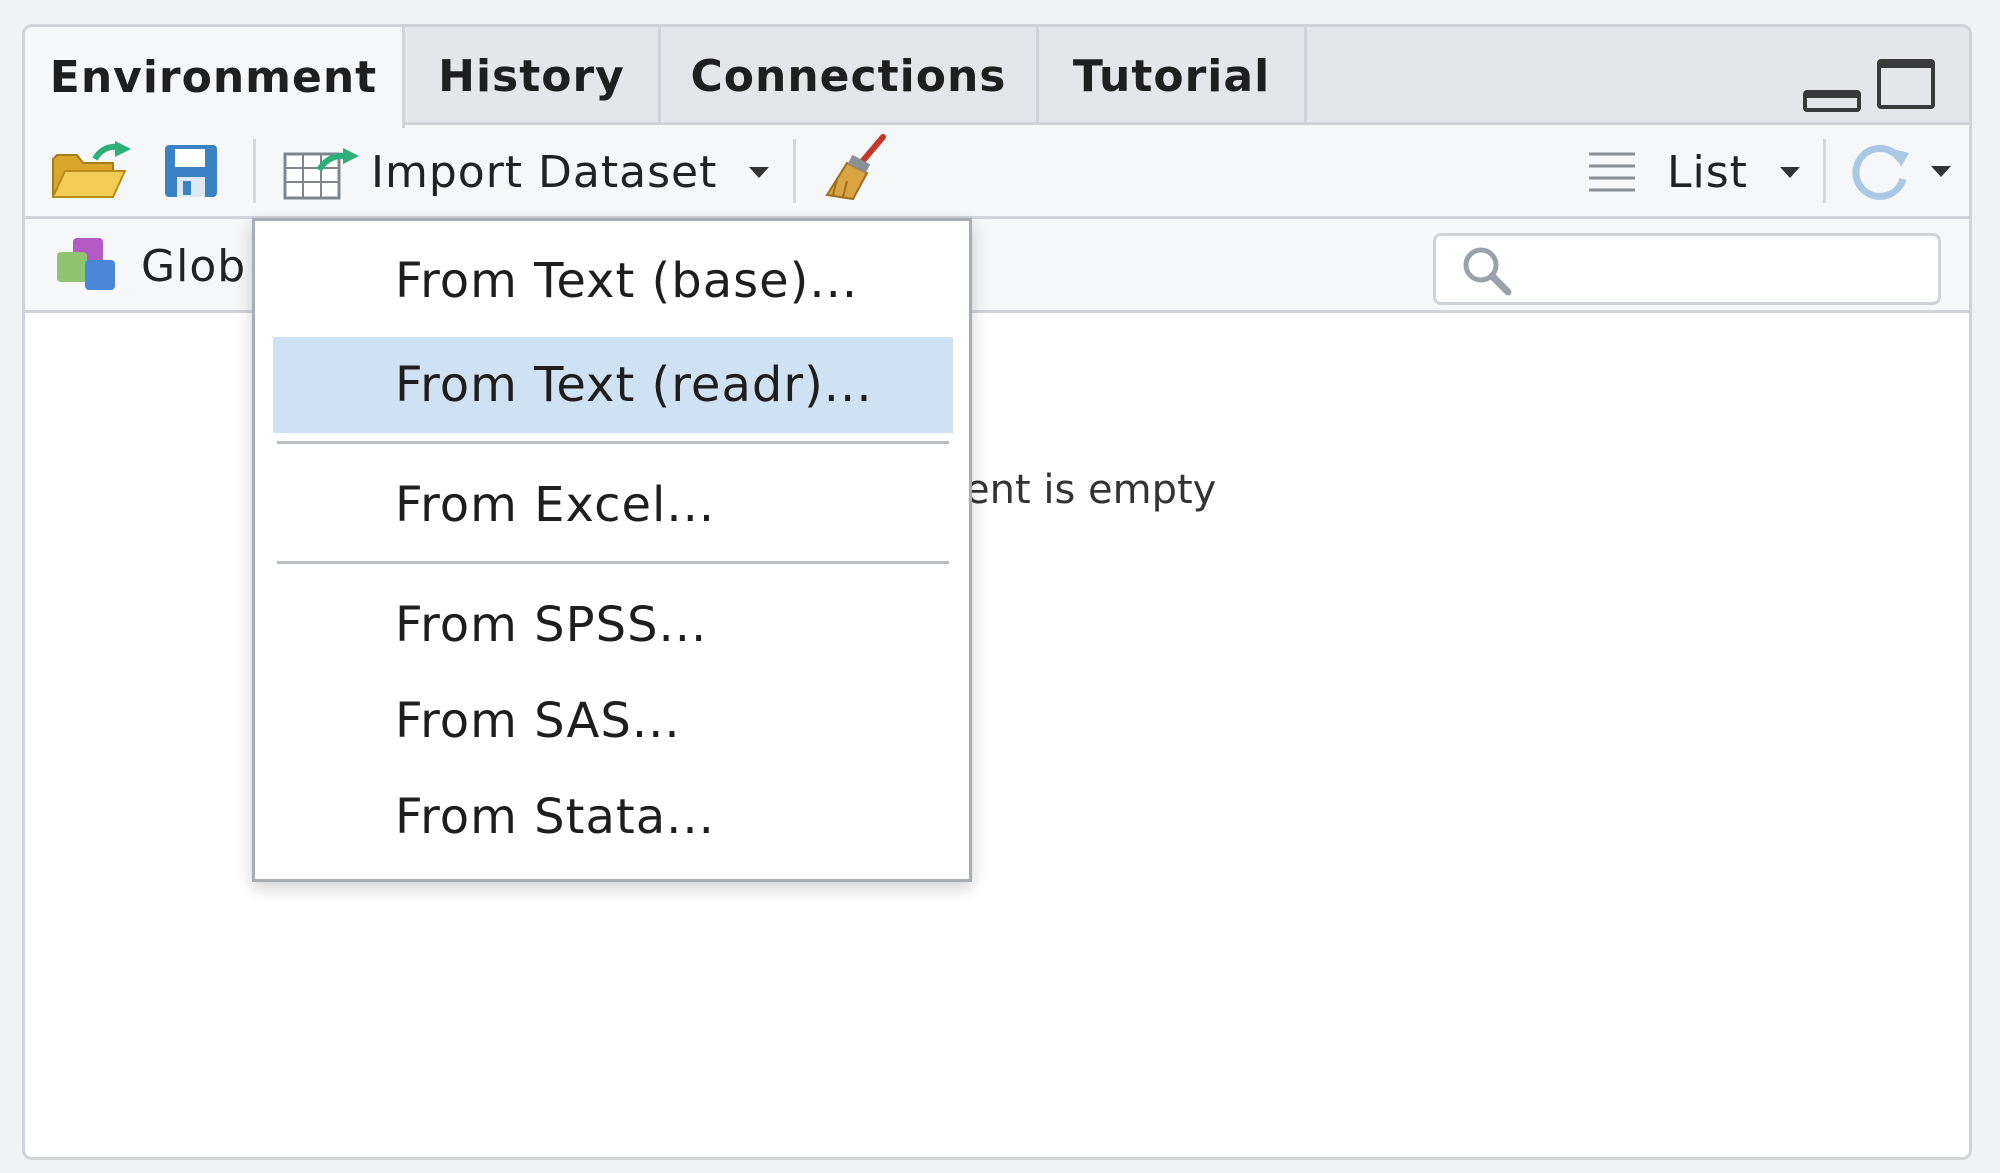 The width and height of the screenshot is (2000, 1173). What do you see at coordinates (1707, 172) in the screenshot?
I see `view-mode-label: List` at bounding box center [1707, 172].